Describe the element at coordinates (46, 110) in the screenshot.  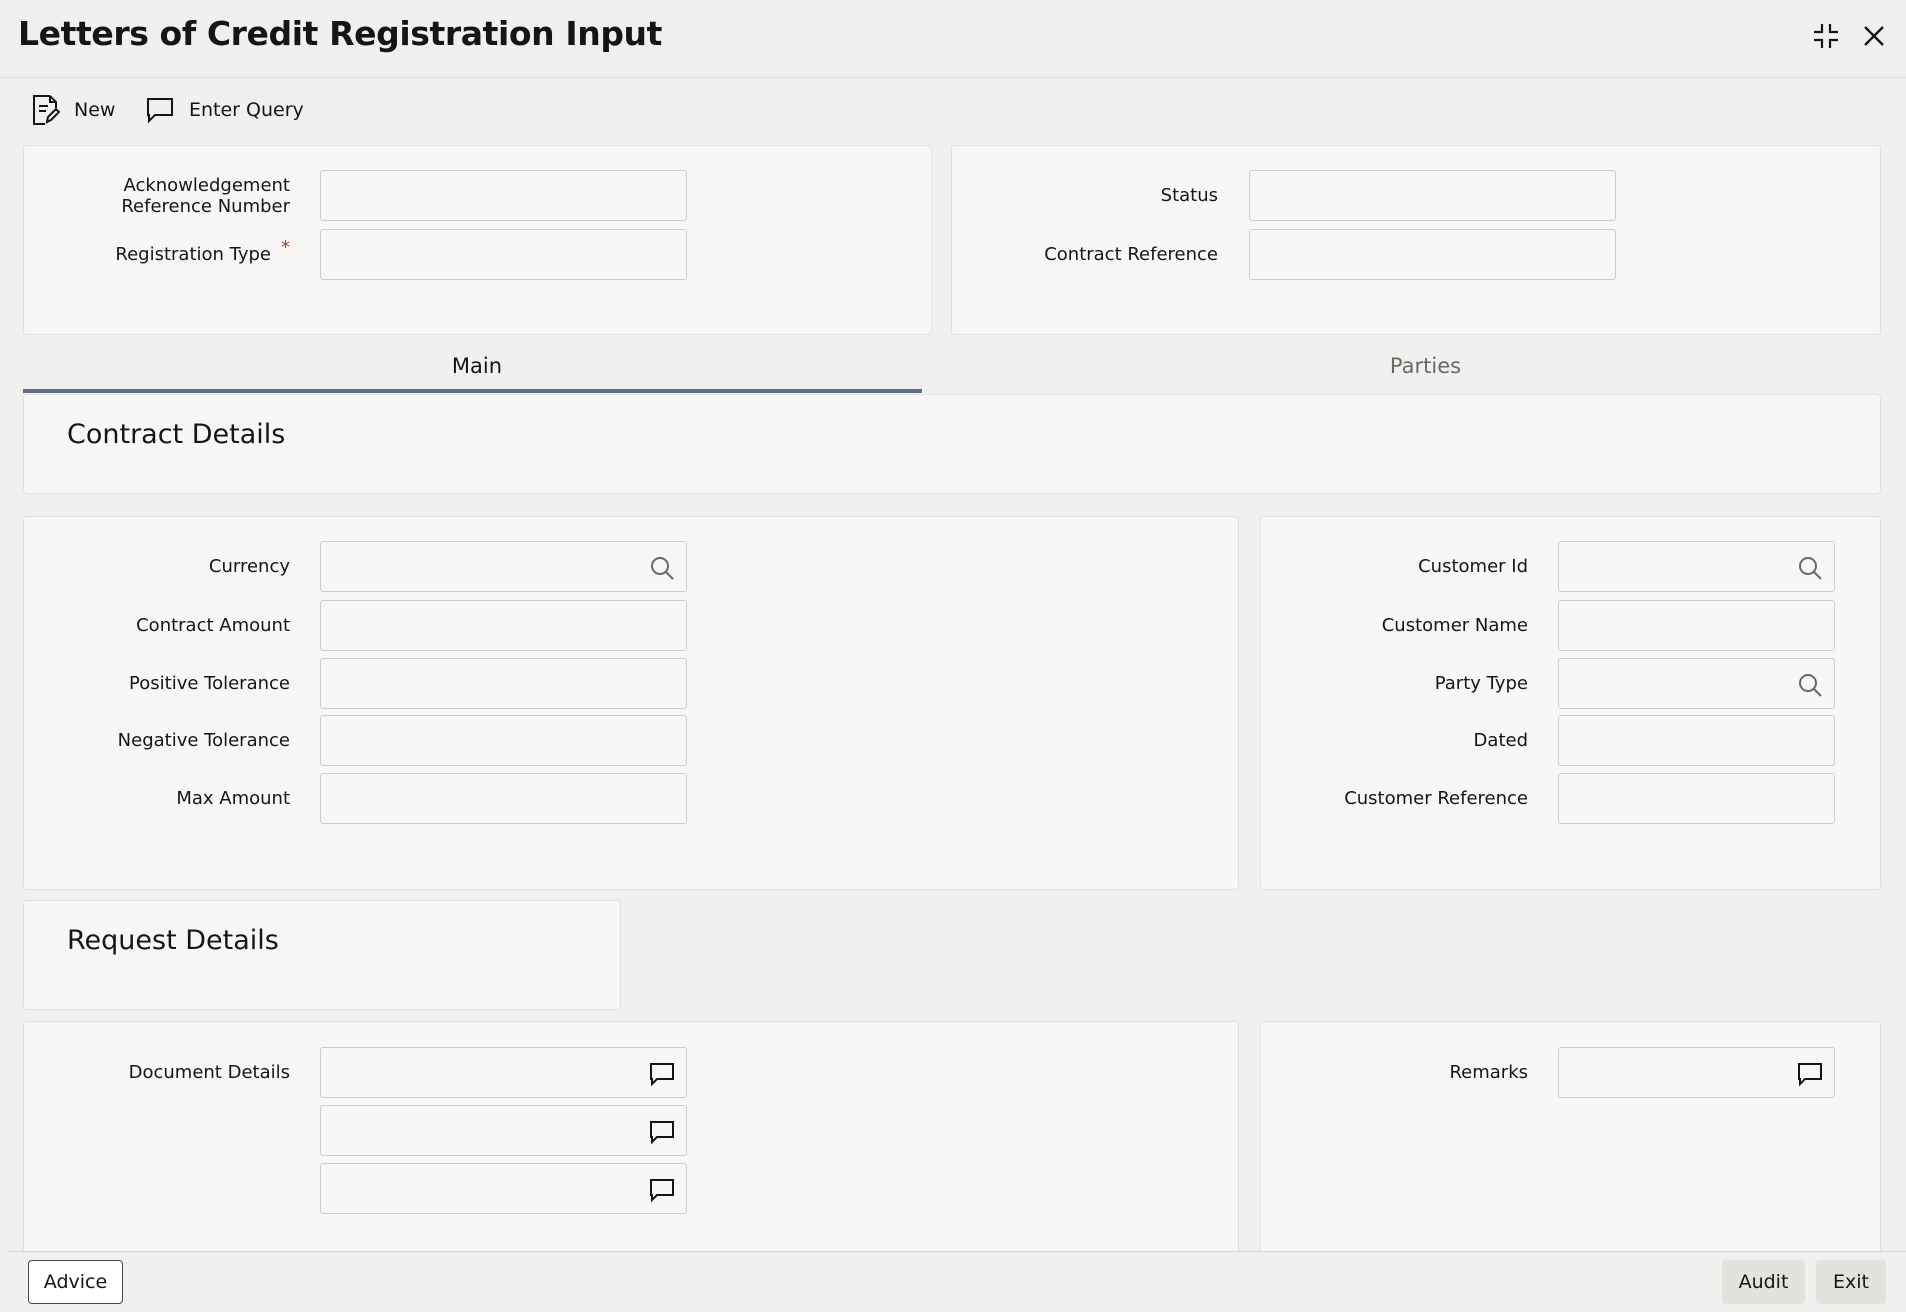
I see `new-document-icon` at that location.